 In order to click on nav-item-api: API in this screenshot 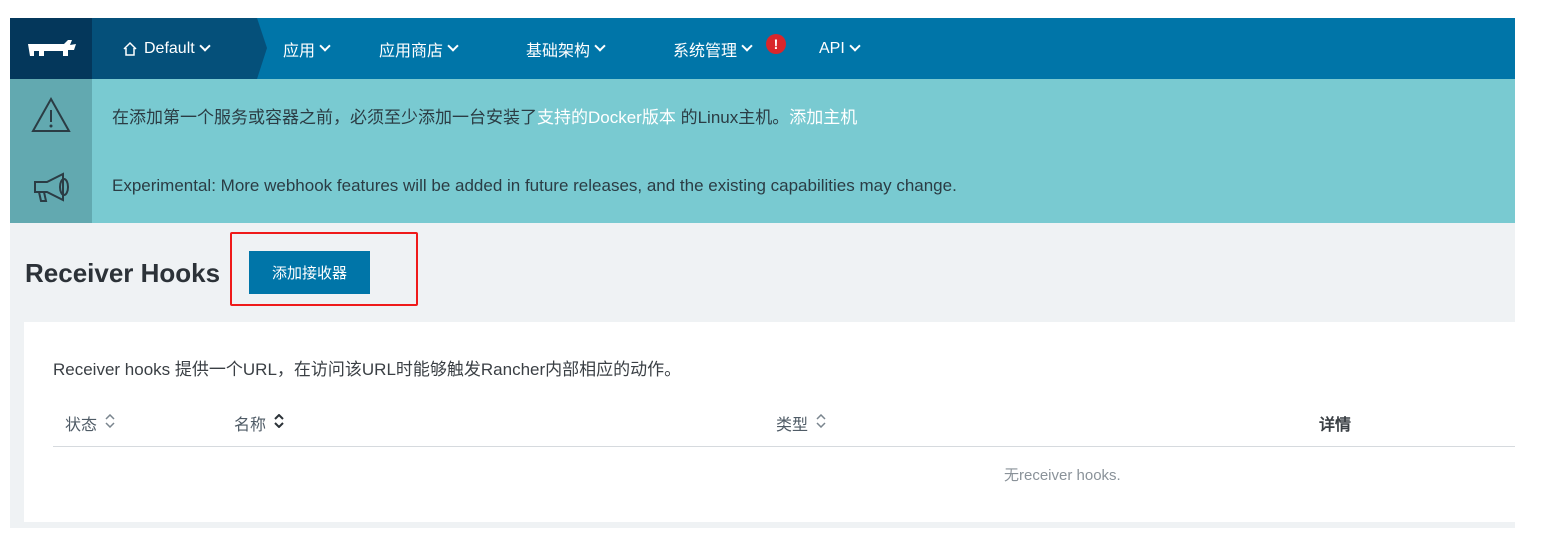, I will do `click(840, 48)`.